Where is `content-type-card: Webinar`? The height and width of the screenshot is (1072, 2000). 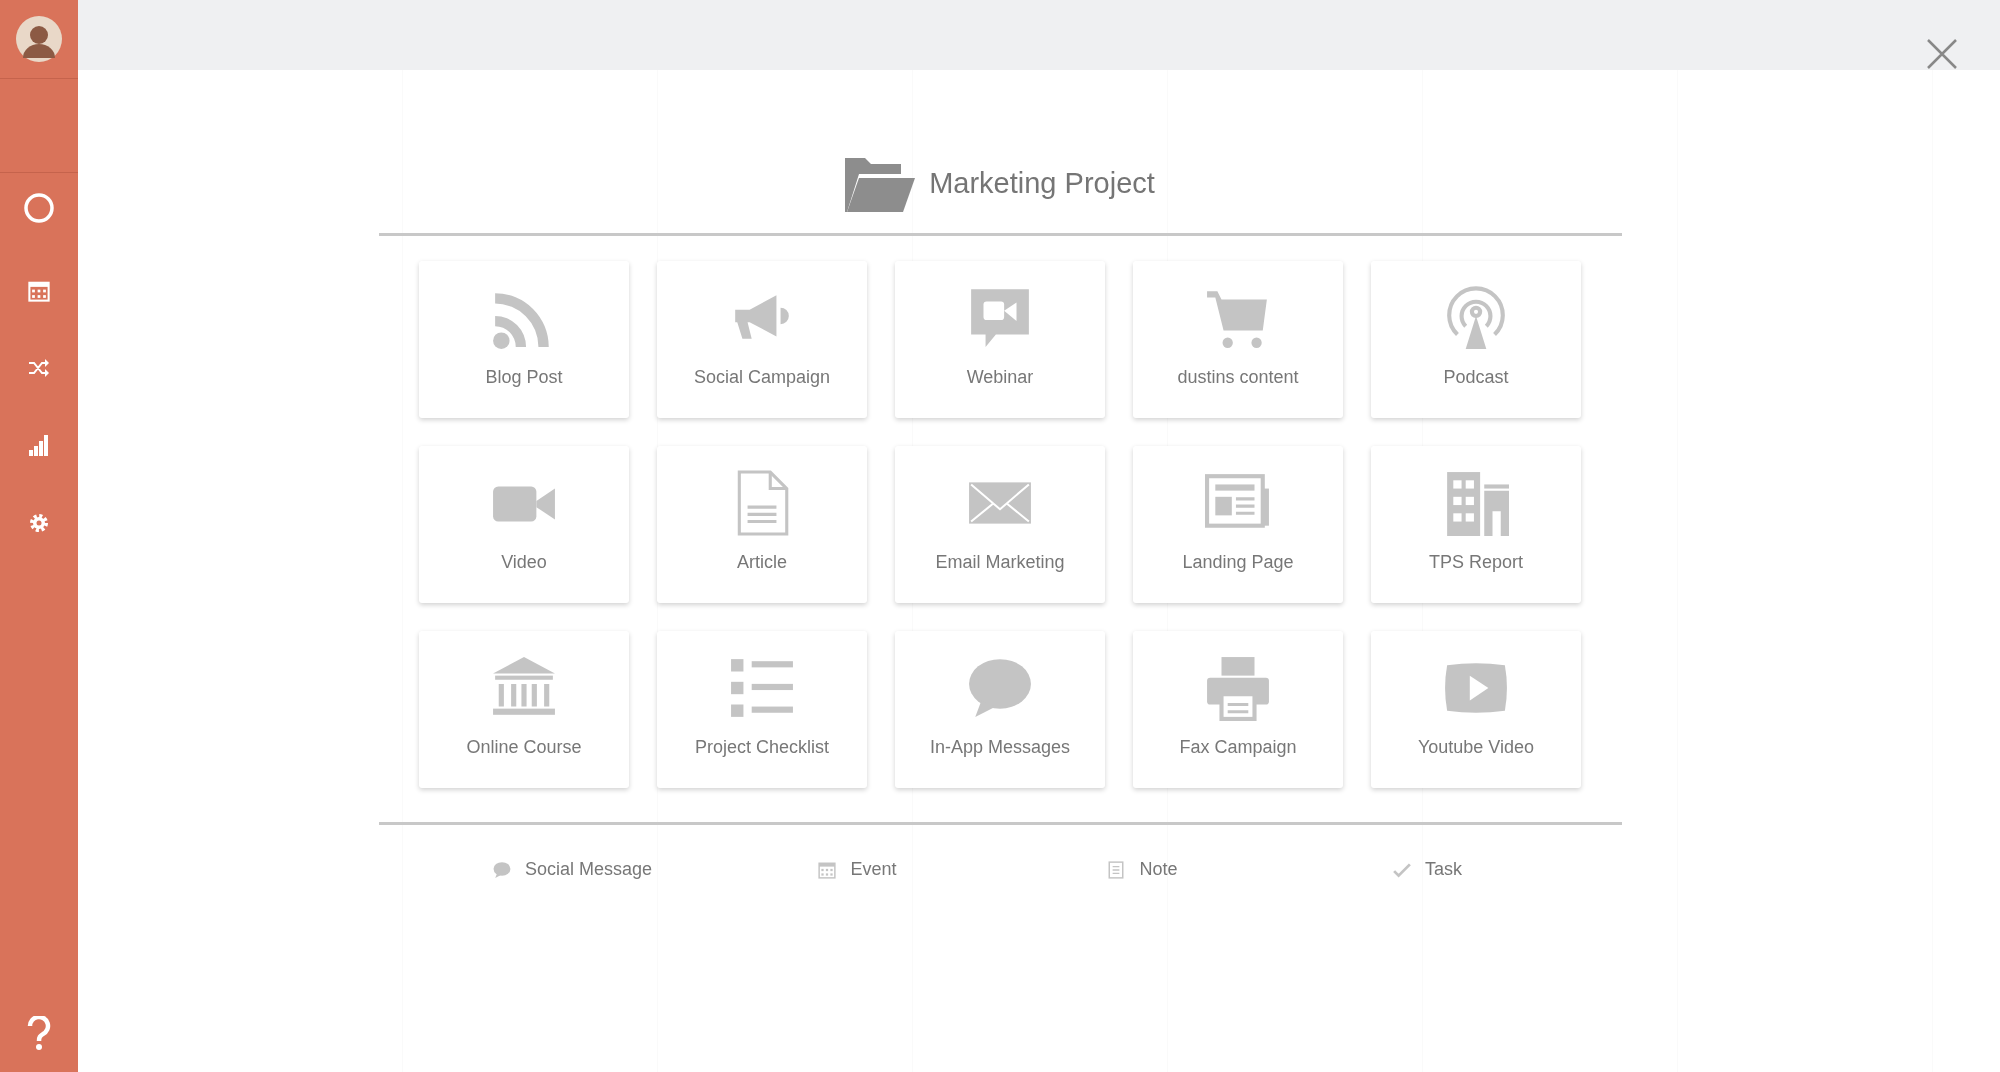
content-type-card: Webinar is located at coordinates (1000, 339).